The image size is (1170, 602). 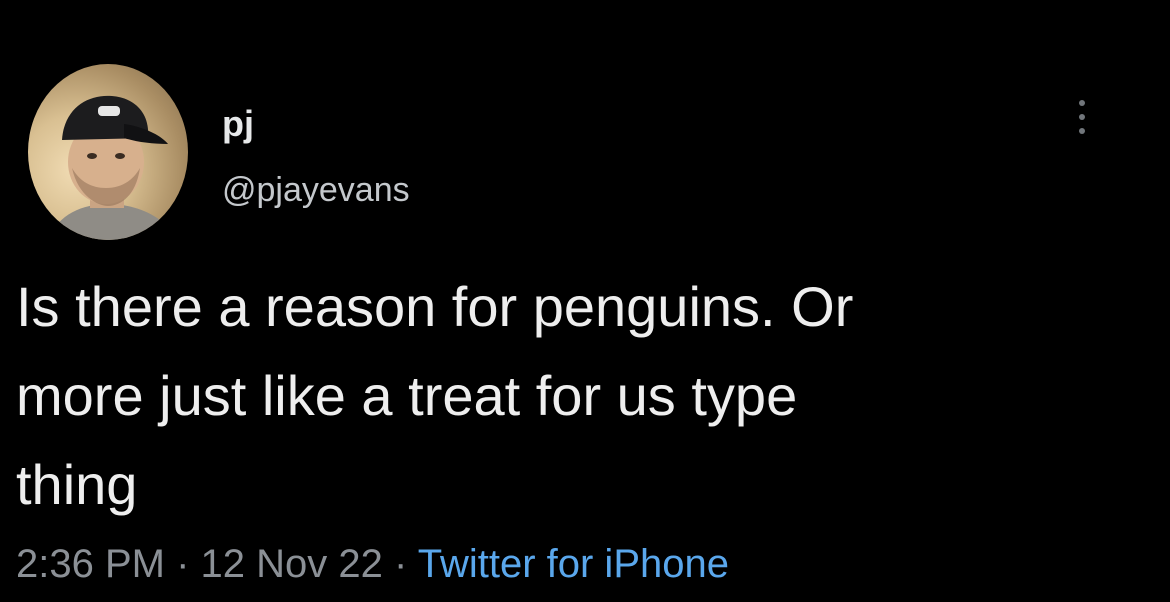 I want to click on author-display-name: pj, so click(x=238, y=124).